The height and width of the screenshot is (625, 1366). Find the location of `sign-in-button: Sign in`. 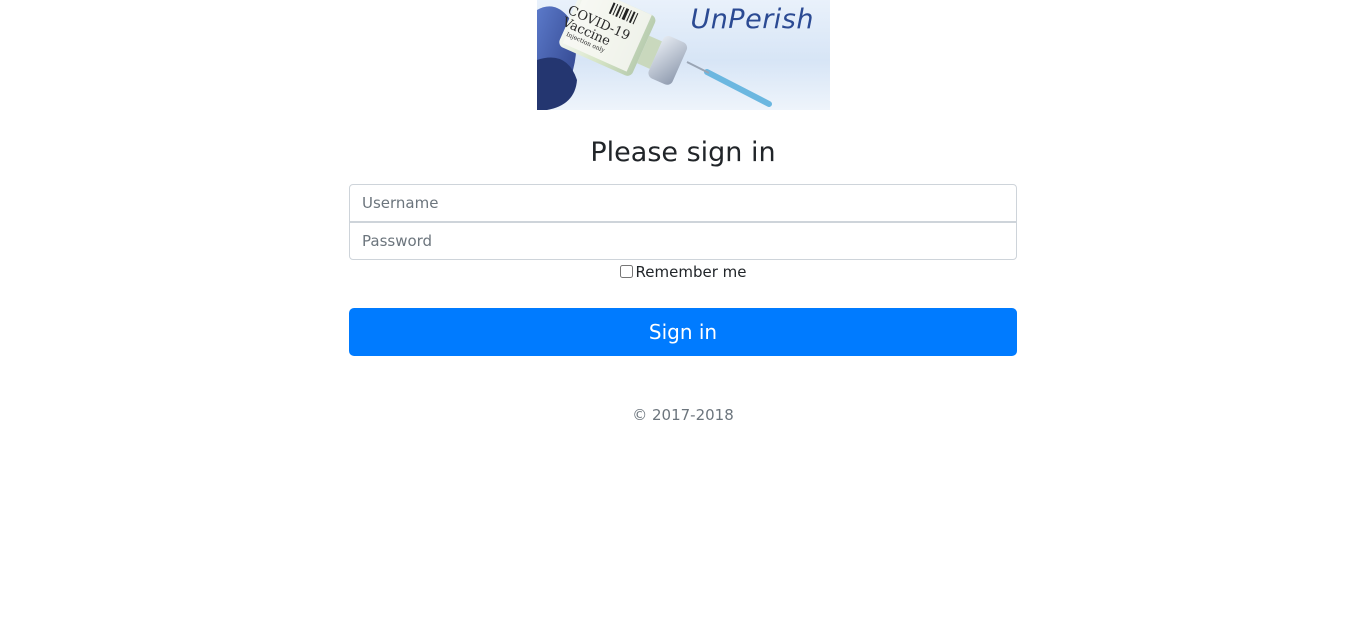

sign-in-button: Sign in is located at coordinates (683, 332).